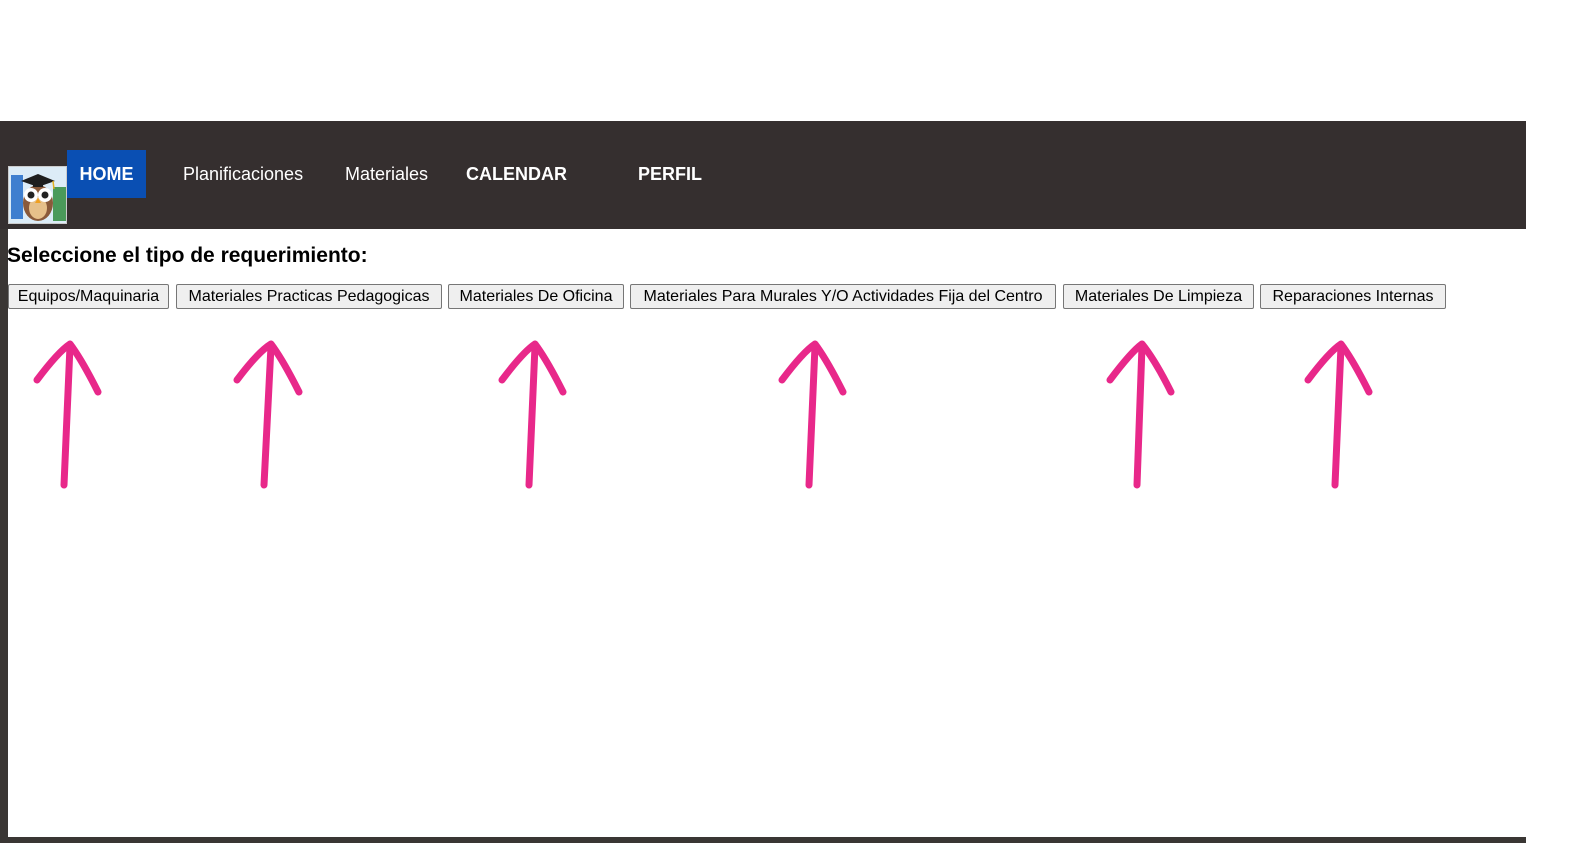  Describe the element at coordinates (386, 174) in the screenshot. I see `nav-materiales: Materiales` at that location.